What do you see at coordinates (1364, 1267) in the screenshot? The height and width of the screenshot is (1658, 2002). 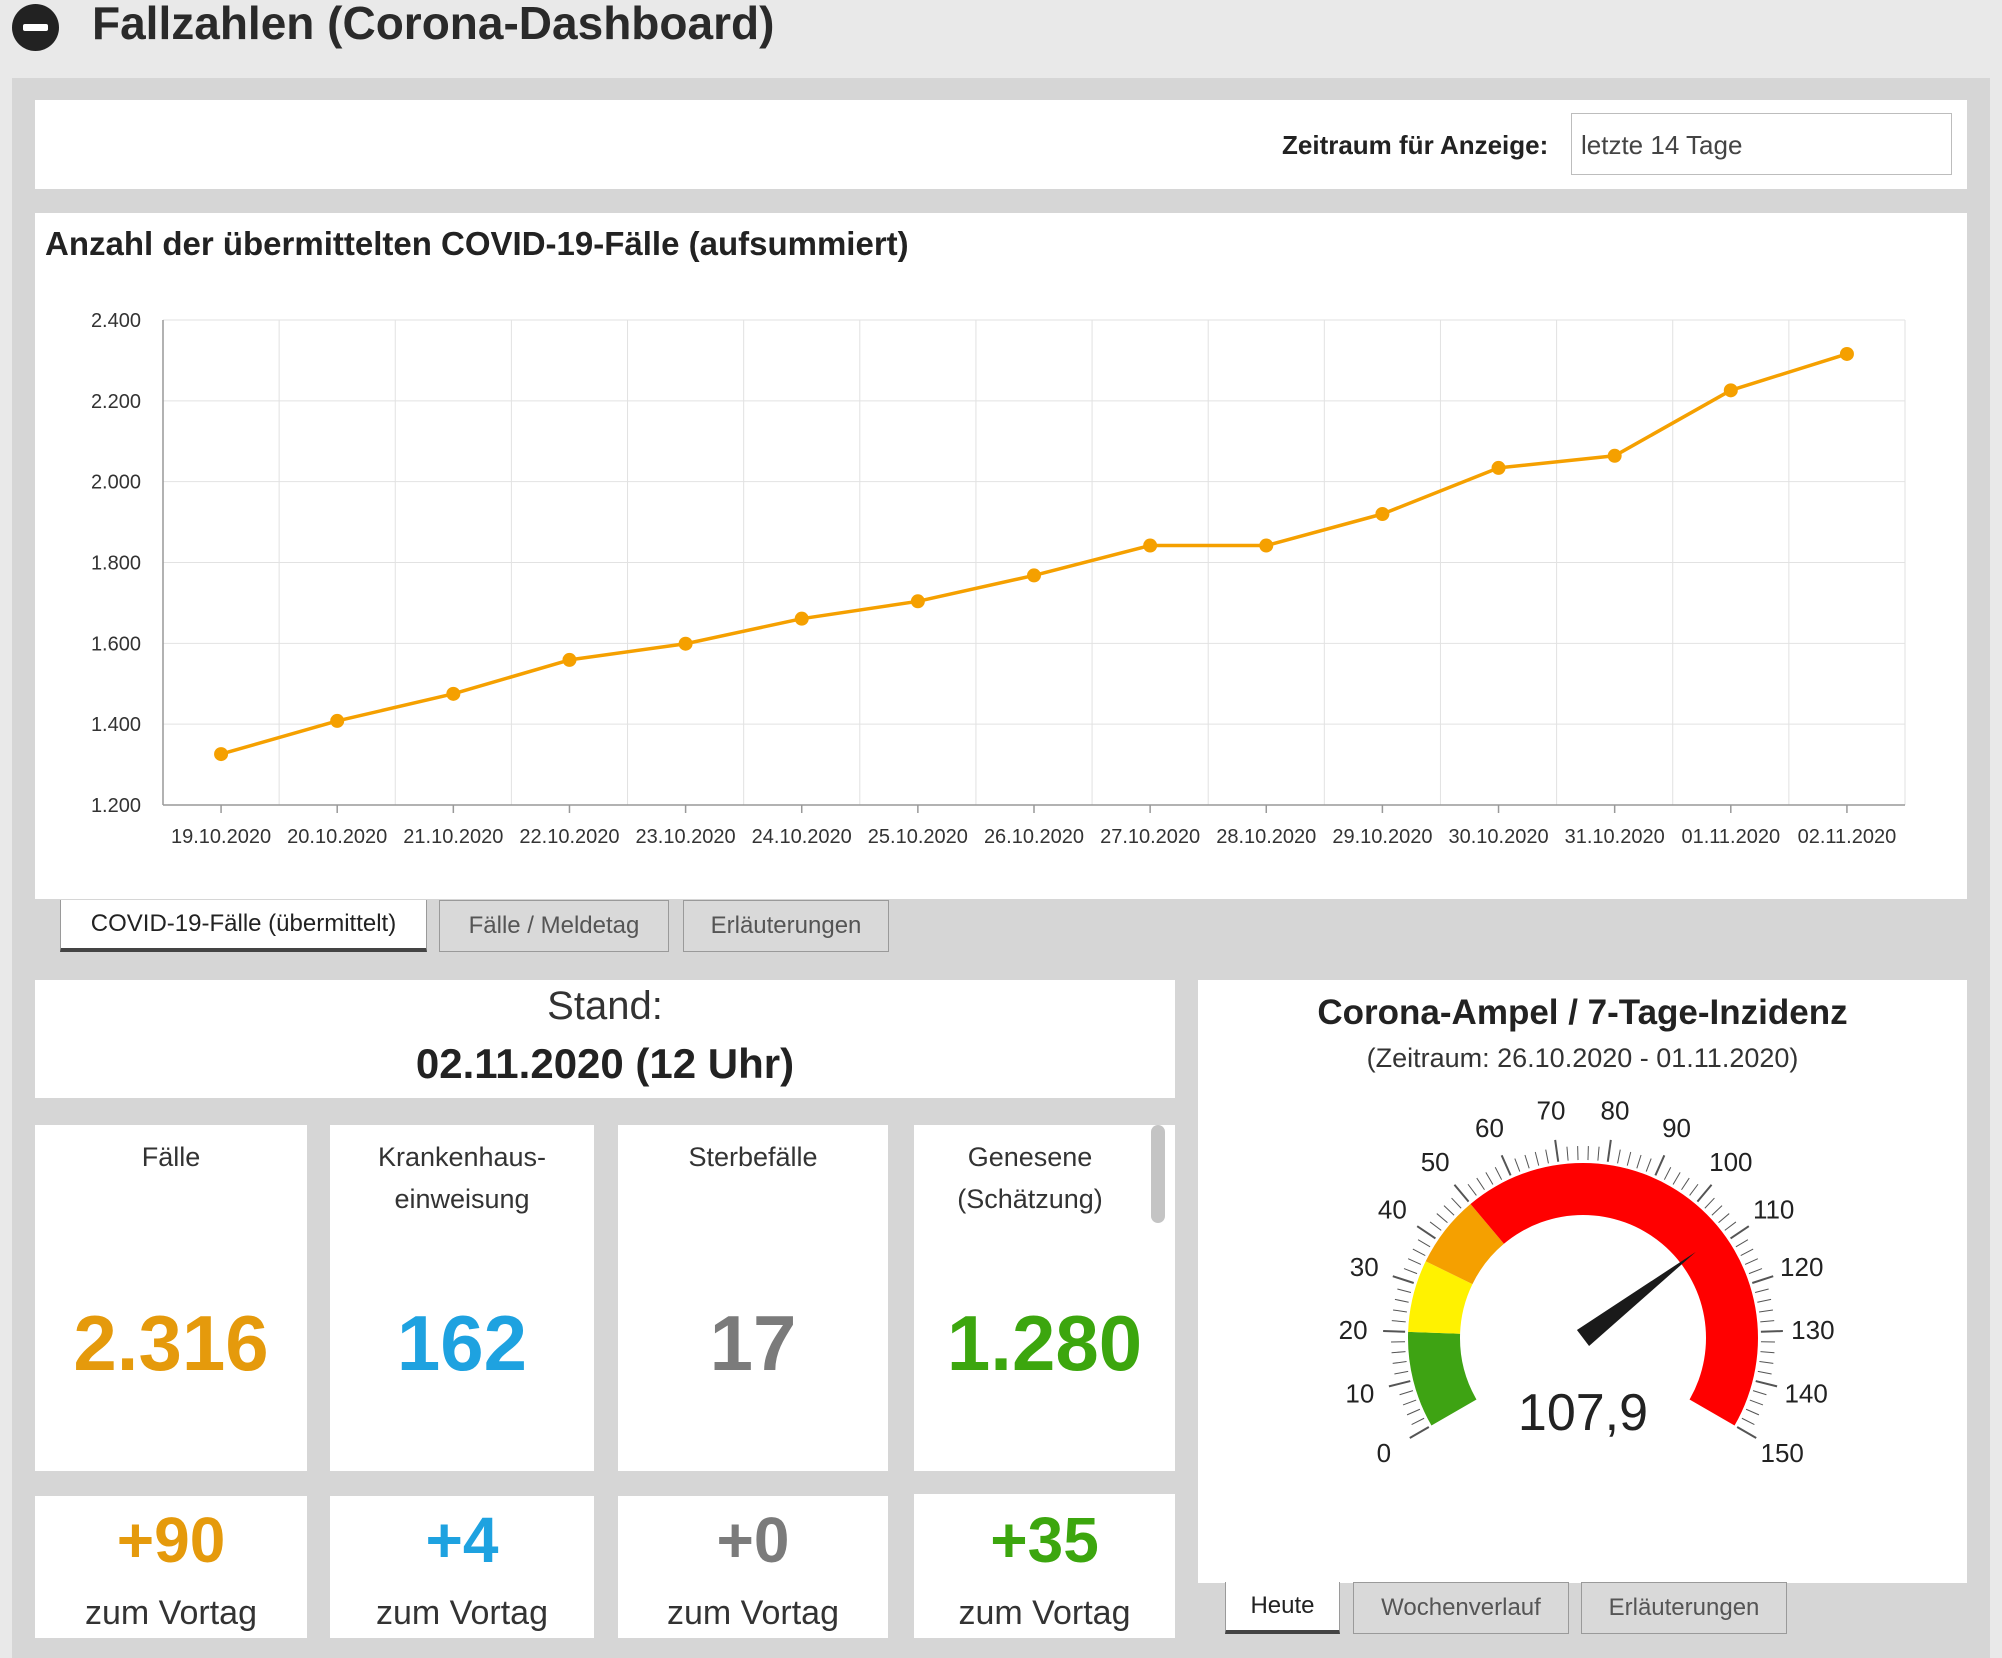 I see `gauge-tick-label: 30` at bounding box center [1364, 1267].